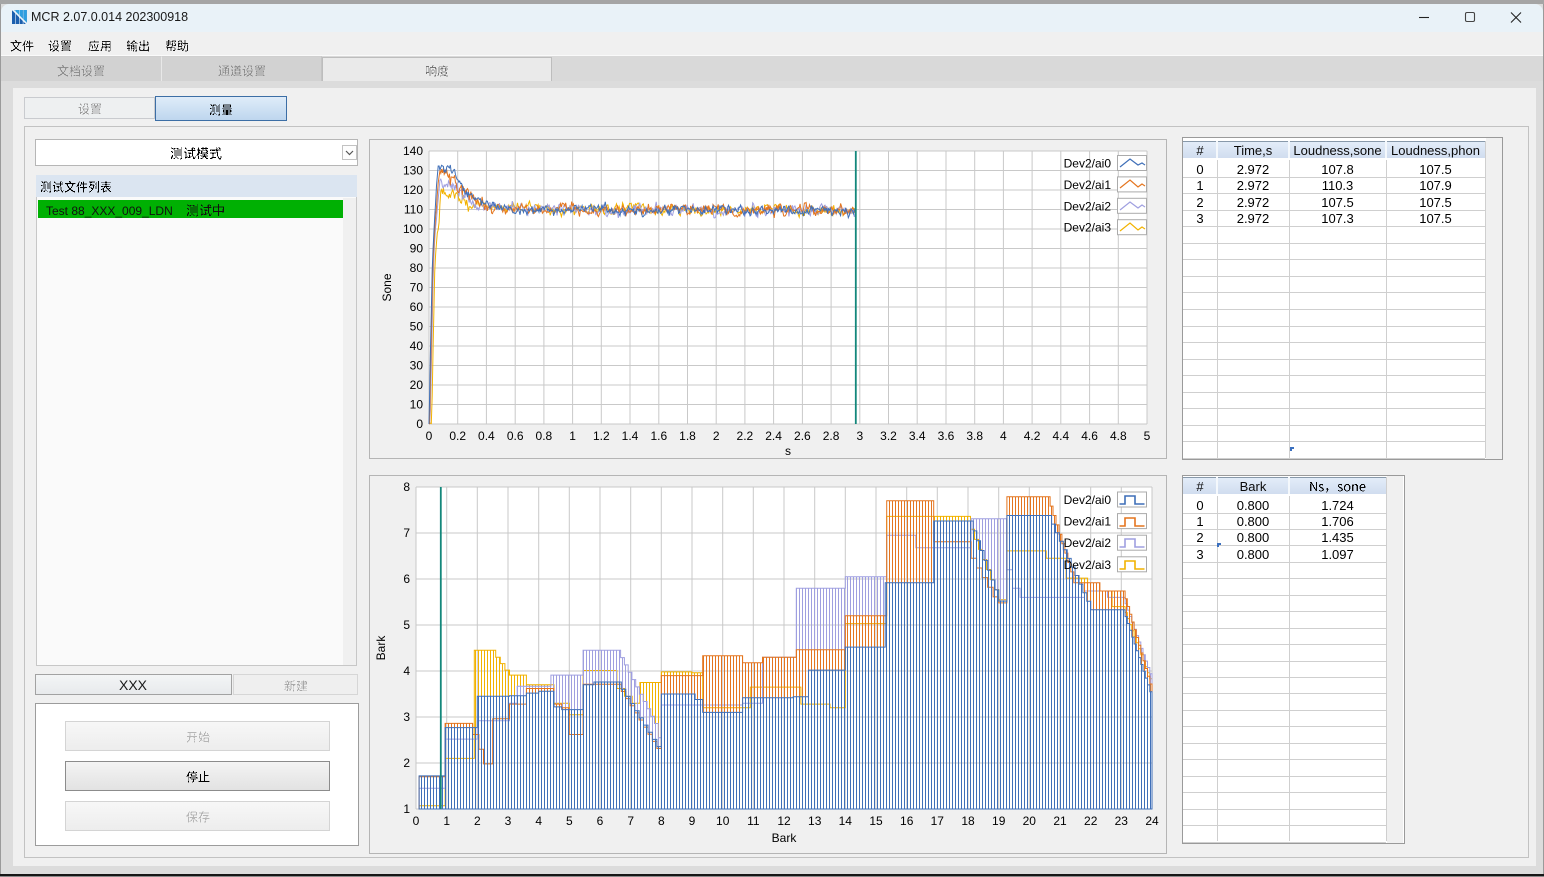 Image resolution: width=1544 pixels, height=877 pixels. Describe the element at coordinates (413, 171) in the screenshot. I see `svg-text: 130` at that location.